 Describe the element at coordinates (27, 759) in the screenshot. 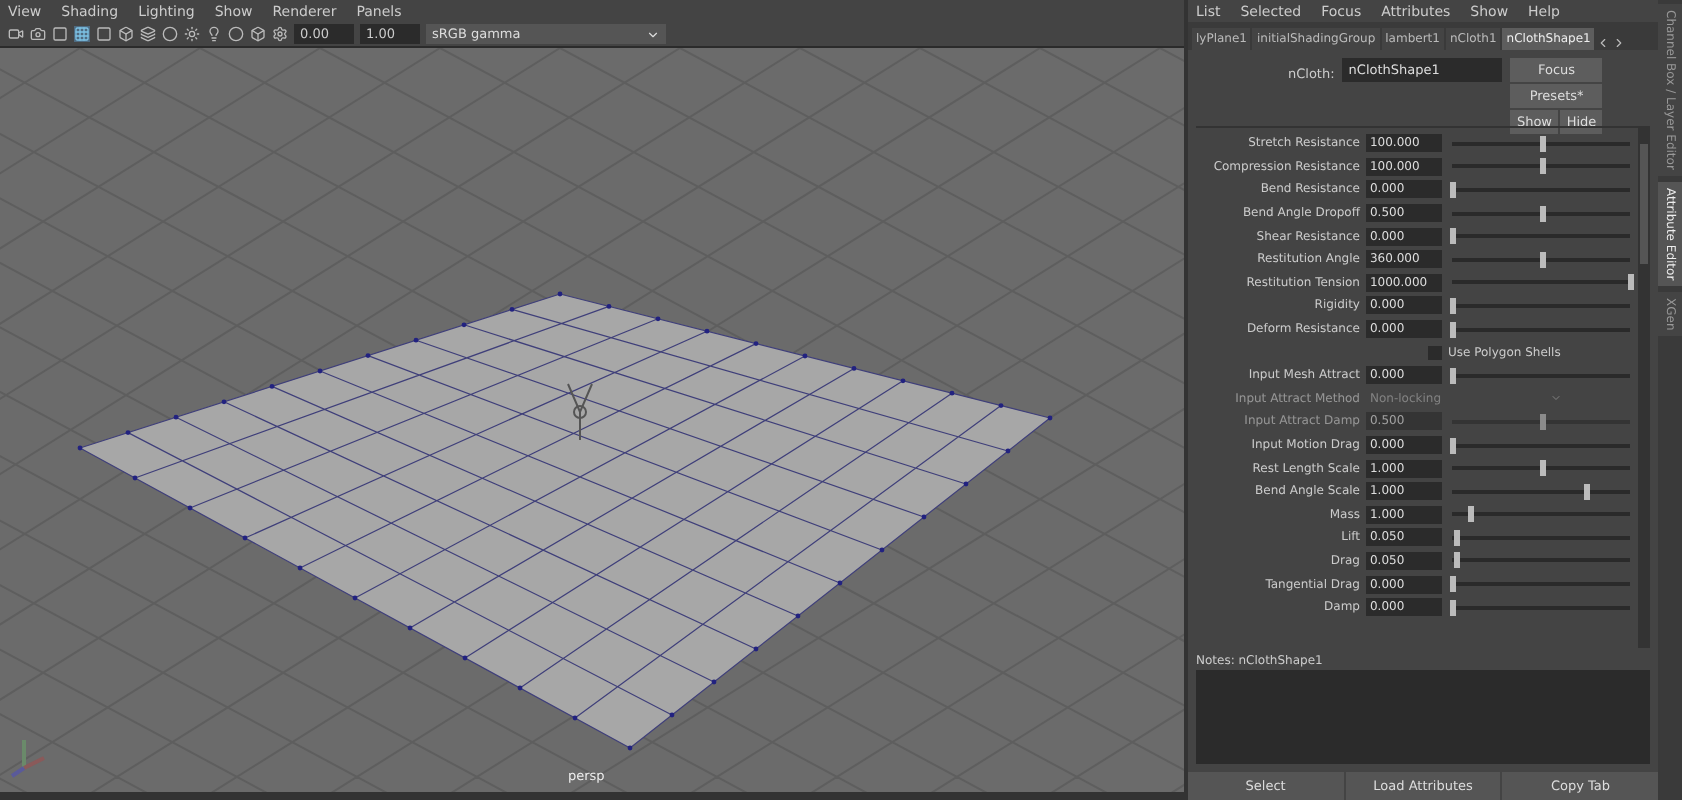

I see `axis-indicator-icon` at that location.